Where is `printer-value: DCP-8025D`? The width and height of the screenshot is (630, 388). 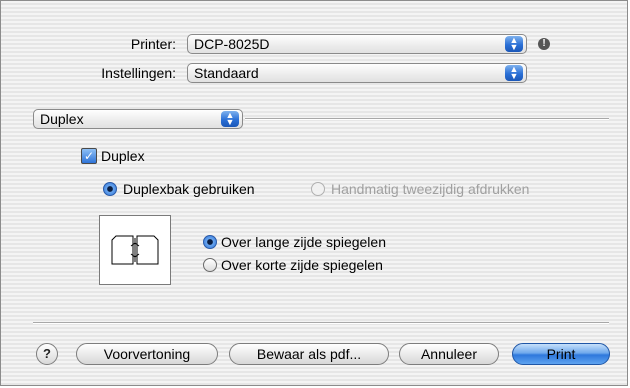 printer-value: DCP-8025D is located at coordinates (232, 44).